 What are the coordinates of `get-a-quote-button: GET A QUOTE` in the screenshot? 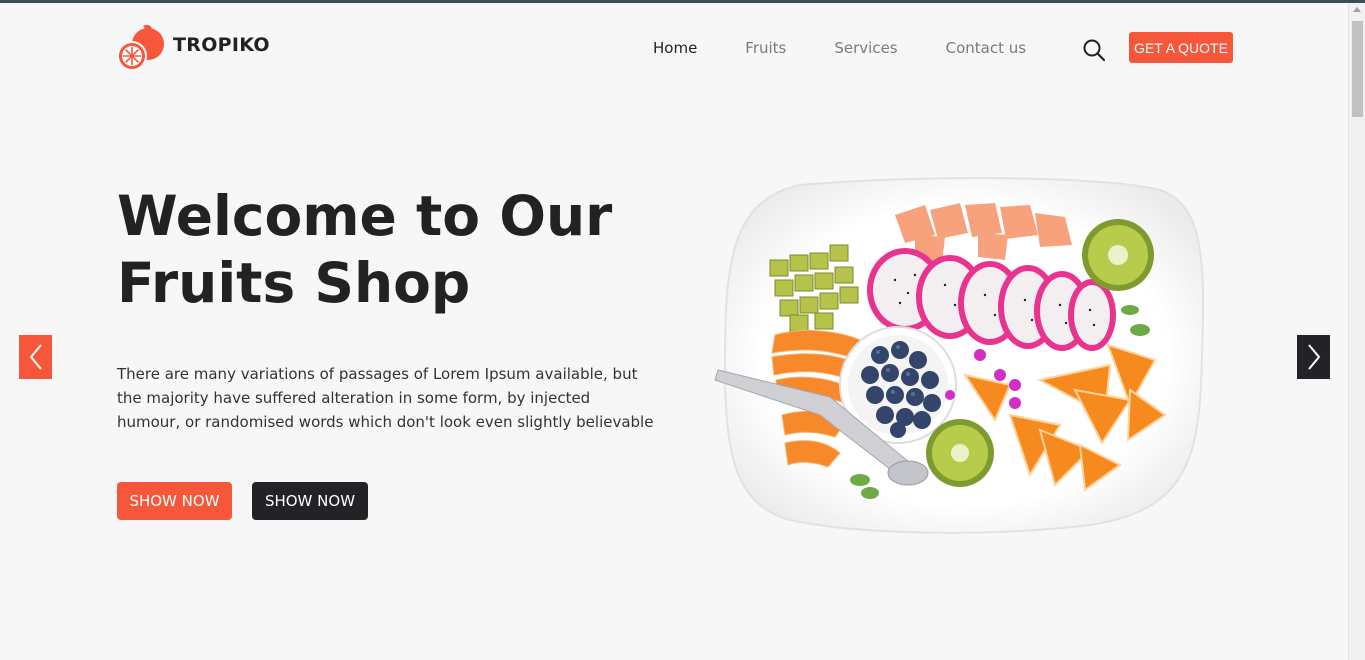 It's located at (1181, 47).